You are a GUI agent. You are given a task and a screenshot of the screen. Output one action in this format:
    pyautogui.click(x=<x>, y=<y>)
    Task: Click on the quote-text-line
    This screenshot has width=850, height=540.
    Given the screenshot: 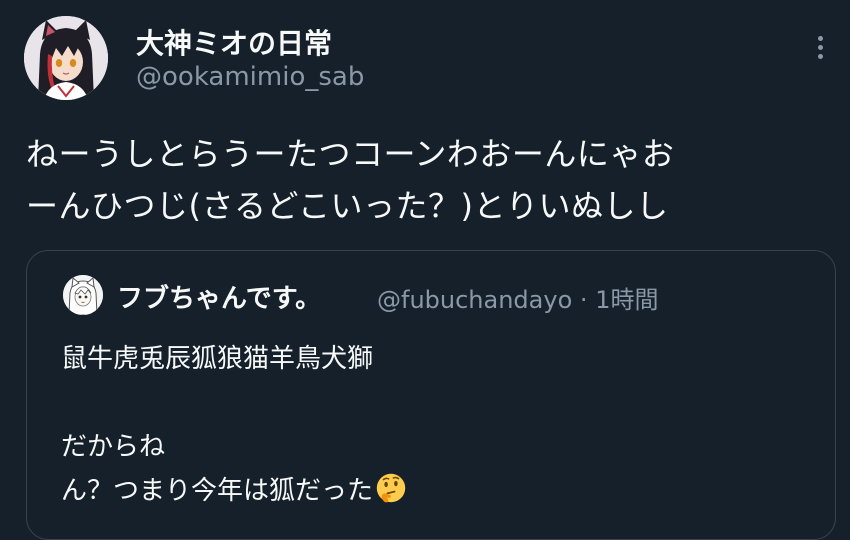 What is the action you would take?
    pyautogui.click(x=441, y=403)
    